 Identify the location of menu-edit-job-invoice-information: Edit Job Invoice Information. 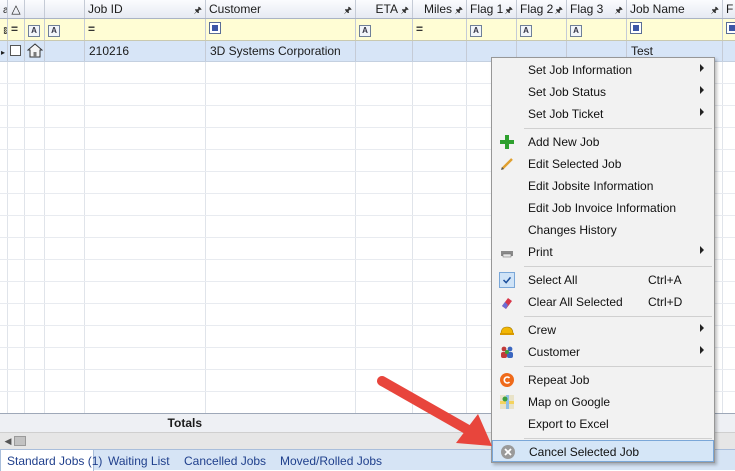
(603, 208).